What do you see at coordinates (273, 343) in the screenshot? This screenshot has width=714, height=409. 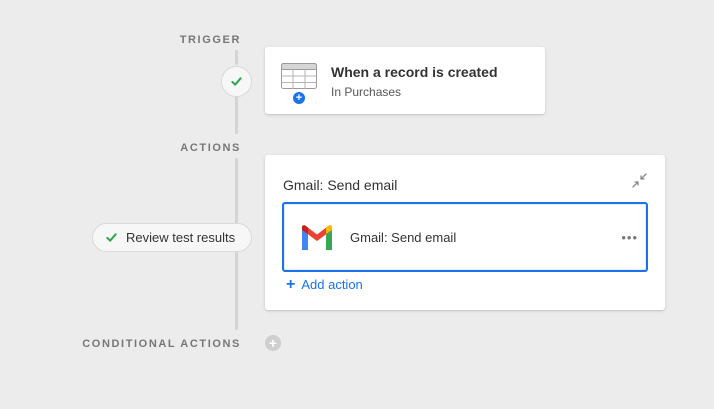 I see `add-conditional-action-button: +` at bounding box center [273, 343].